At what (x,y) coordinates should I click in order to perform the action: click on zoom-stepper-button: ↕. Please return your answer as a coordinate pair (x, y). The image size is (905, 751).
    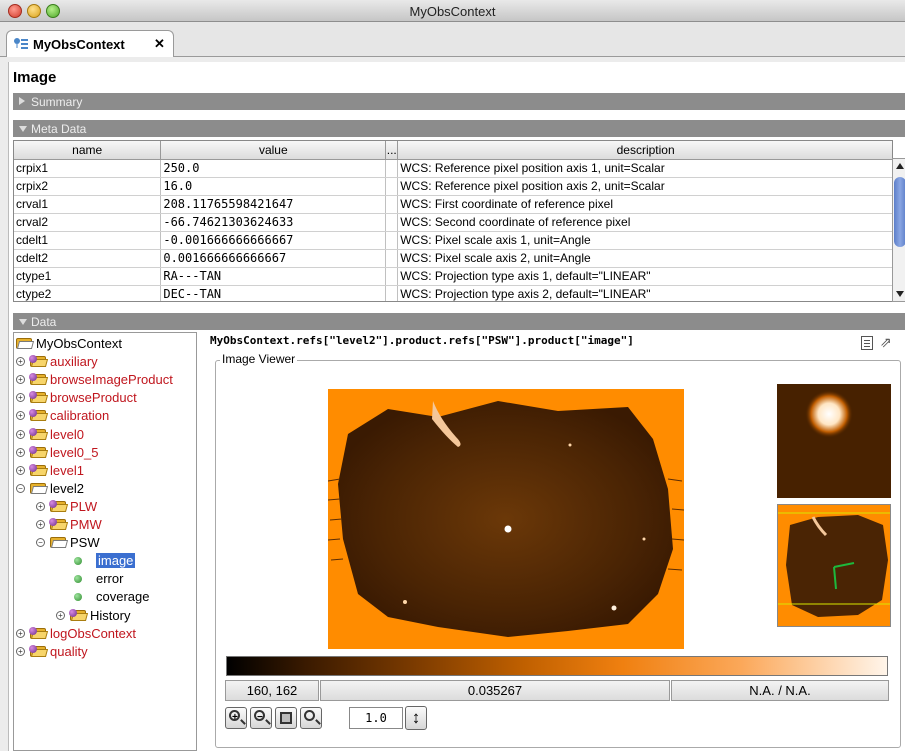
    Looking at the image, I should click on (416, 718).